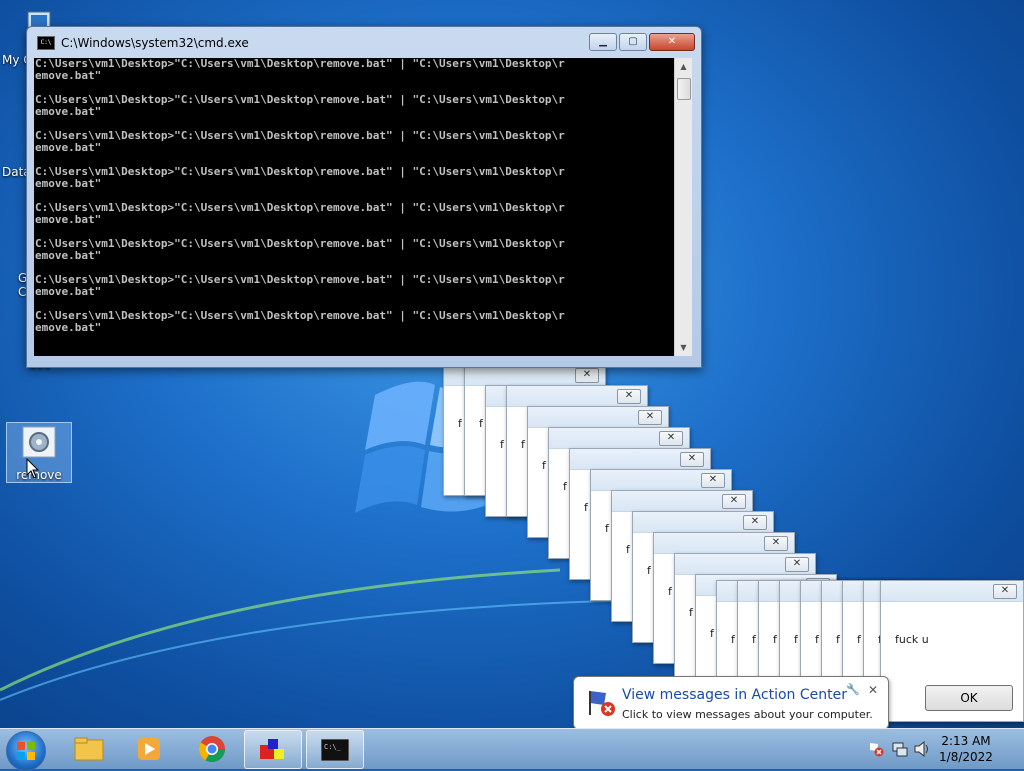  Describe the element at coordinates (672, 42) in the screenshot. I see `close-button: ✕` at that location.